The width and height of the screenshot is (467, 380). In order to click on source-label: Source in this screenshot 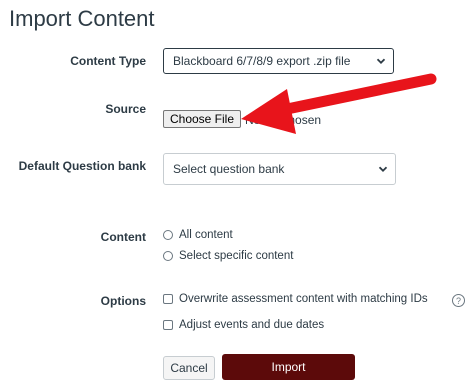, I will do `click(125, 109)`.